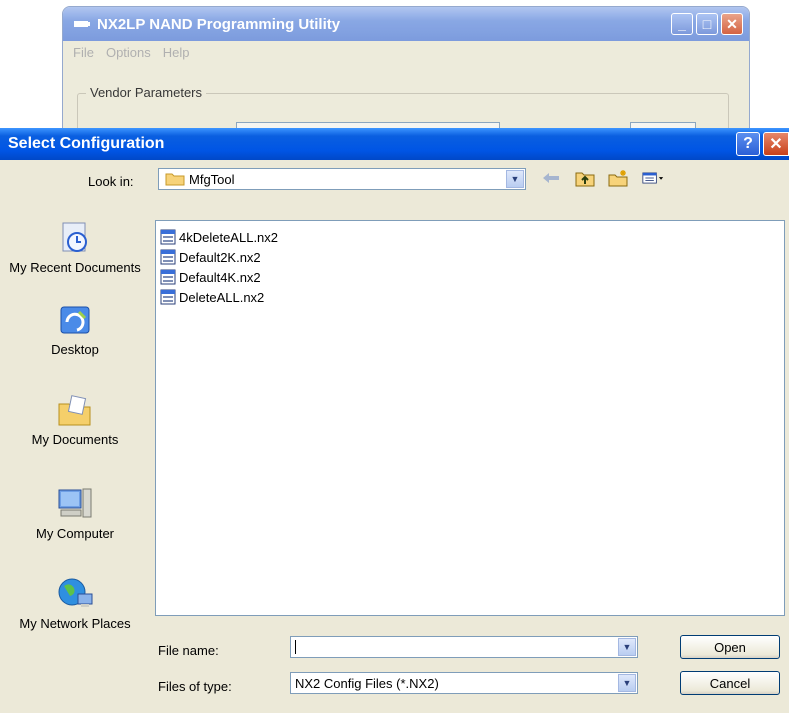  I want to click on dialog-title: Select Configuration, so click(86, 143).